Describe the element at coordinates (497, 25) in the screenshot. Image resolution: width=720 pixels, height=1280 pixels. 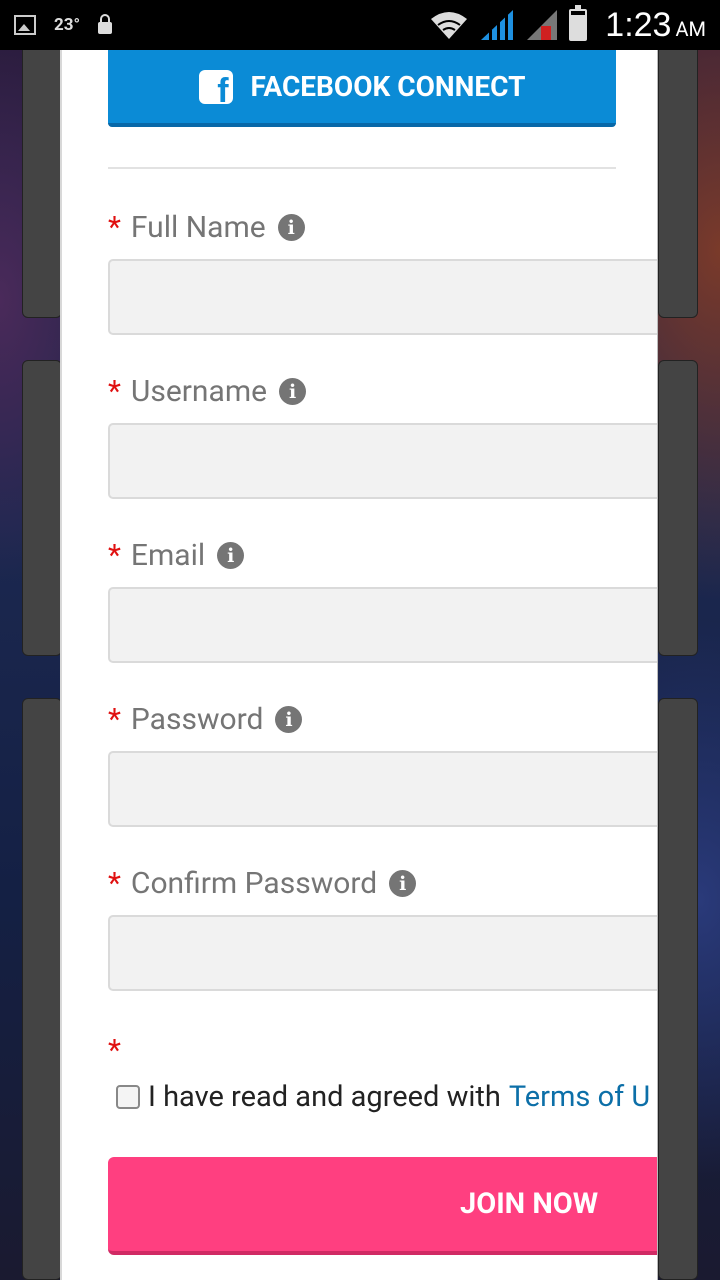
I see `signal-icon` at that location.